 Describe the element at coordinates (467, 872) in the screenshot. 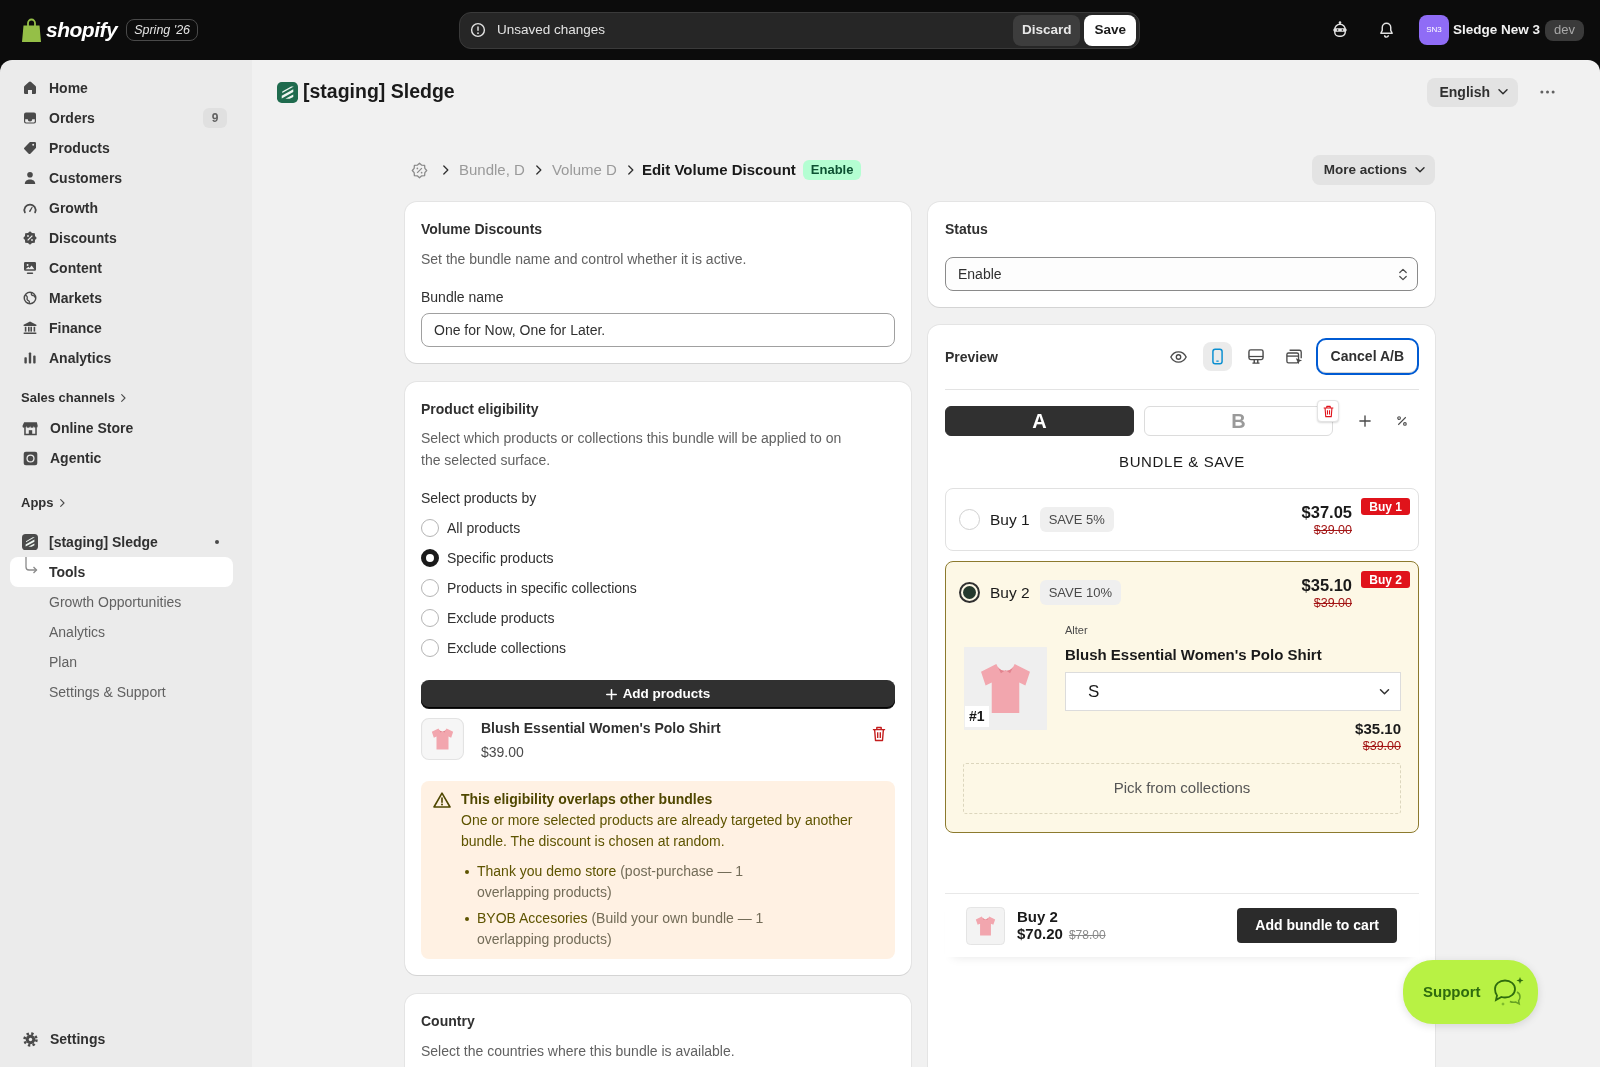

I see `bullet-icon` at that location.